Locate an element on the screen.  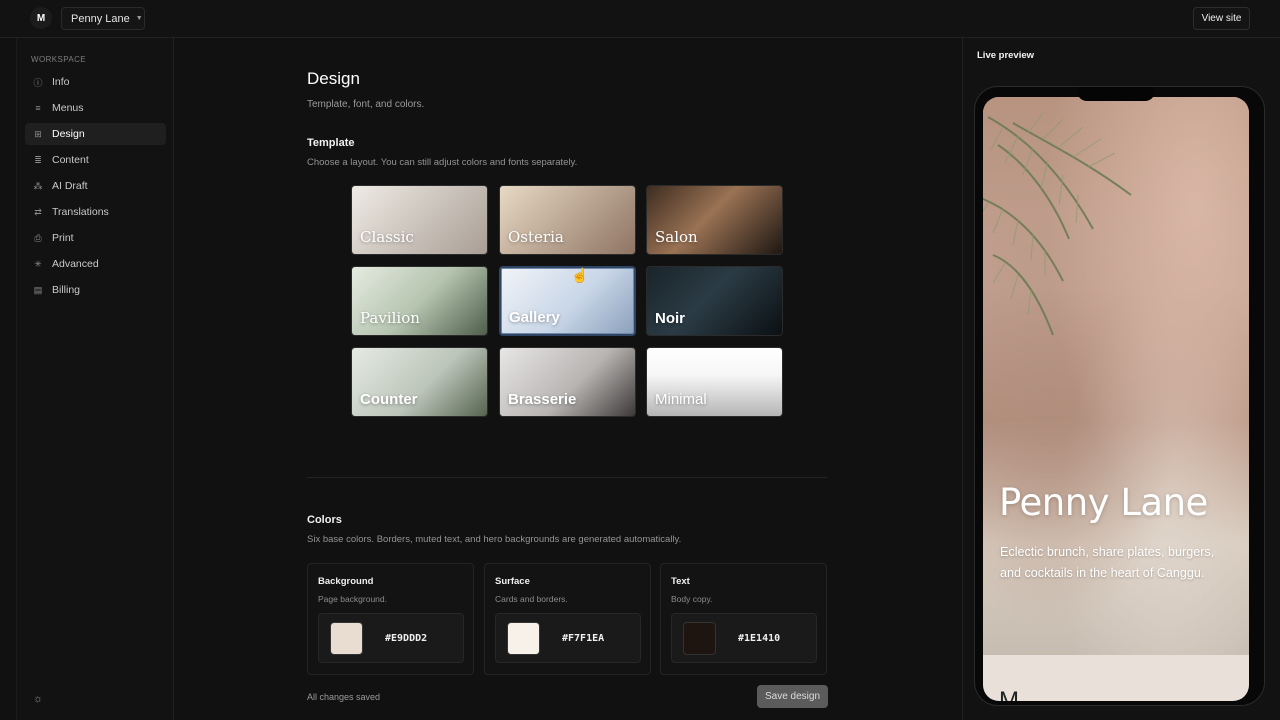
save-design-button: Save design is located at coordinates (792, 696).